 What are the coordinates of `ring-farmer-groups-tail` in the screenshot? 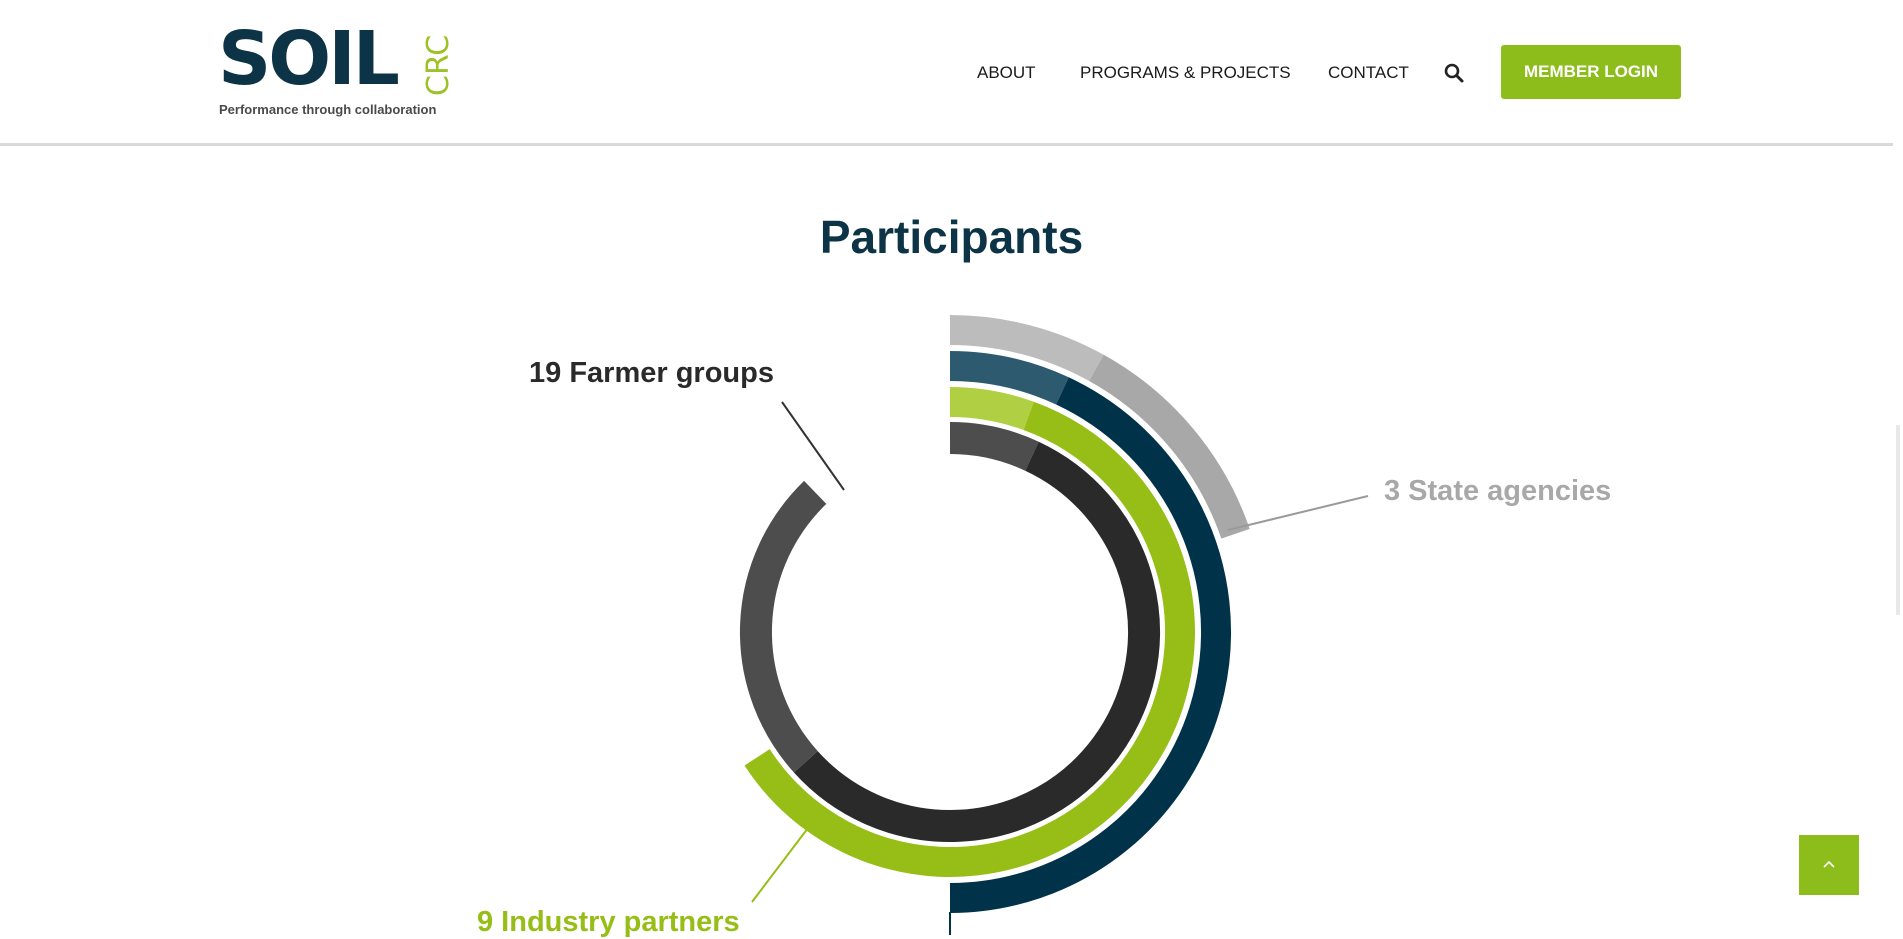 It's located at (783, 626).